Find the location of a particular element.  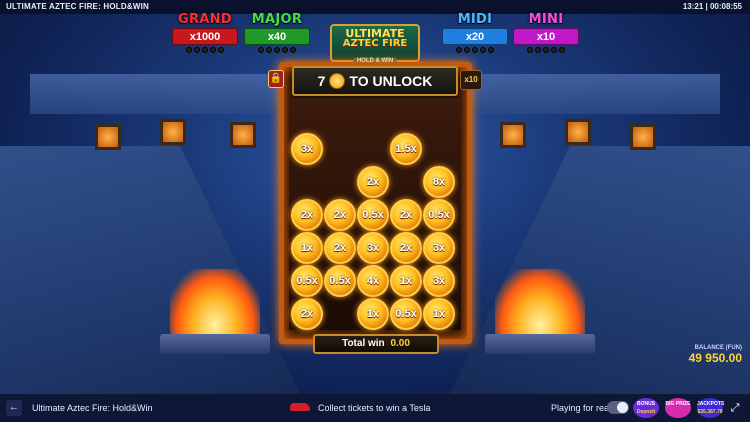

fire-left is located at coordinates (215, 304).